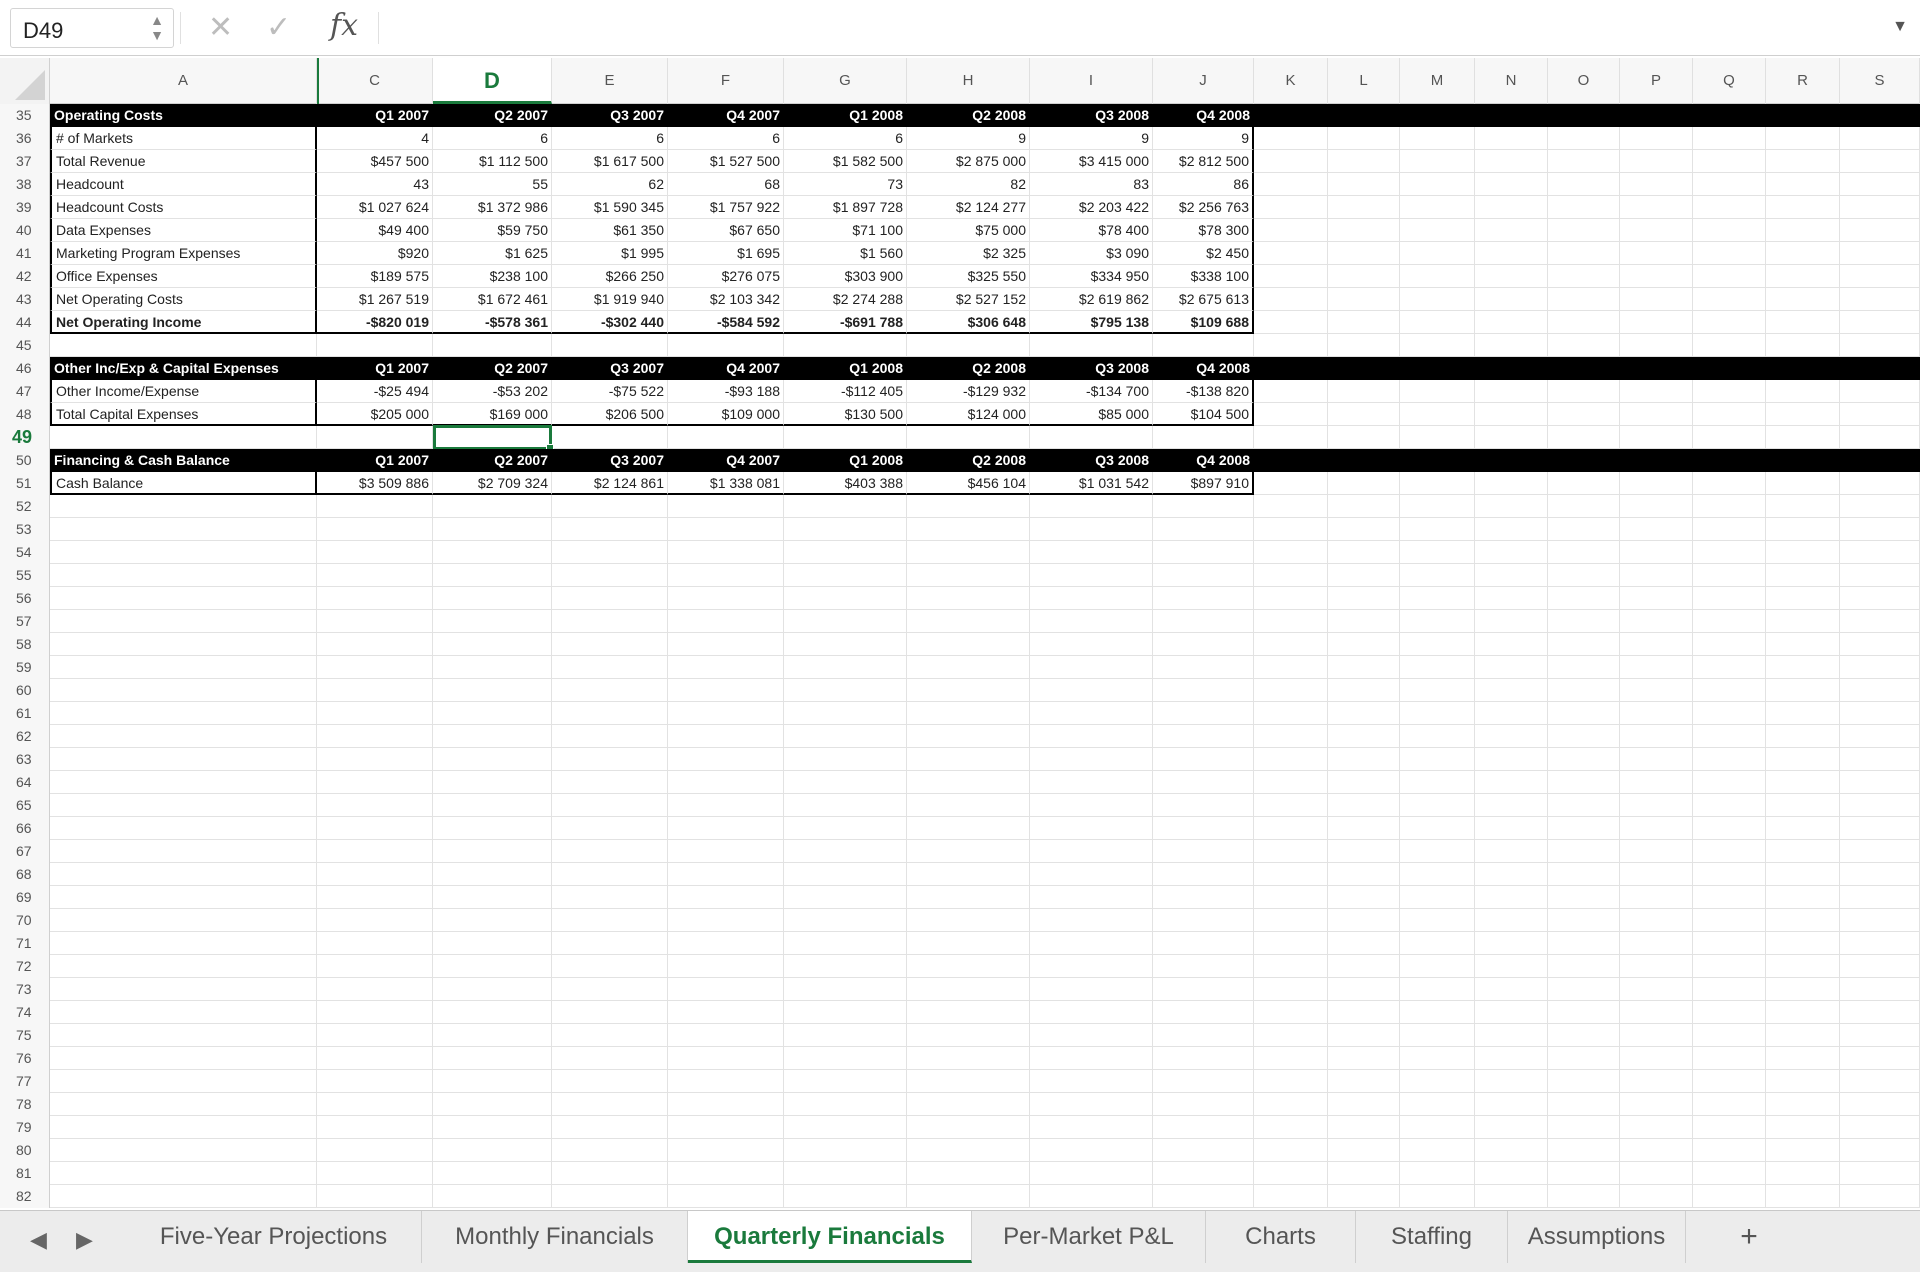 The image size is (1920, 1272). I want to click on table-cell: Q3 2007, so click(610, 460).